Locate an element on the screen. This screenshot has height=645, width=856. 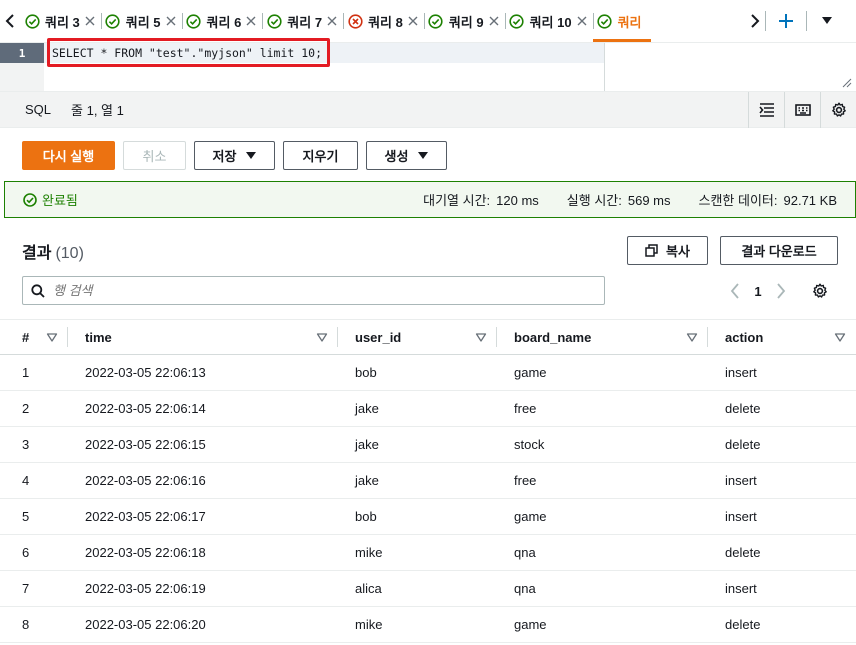
table-cell-time: 2022-03-05 22:06:14 is located at coordinates (145, 408).